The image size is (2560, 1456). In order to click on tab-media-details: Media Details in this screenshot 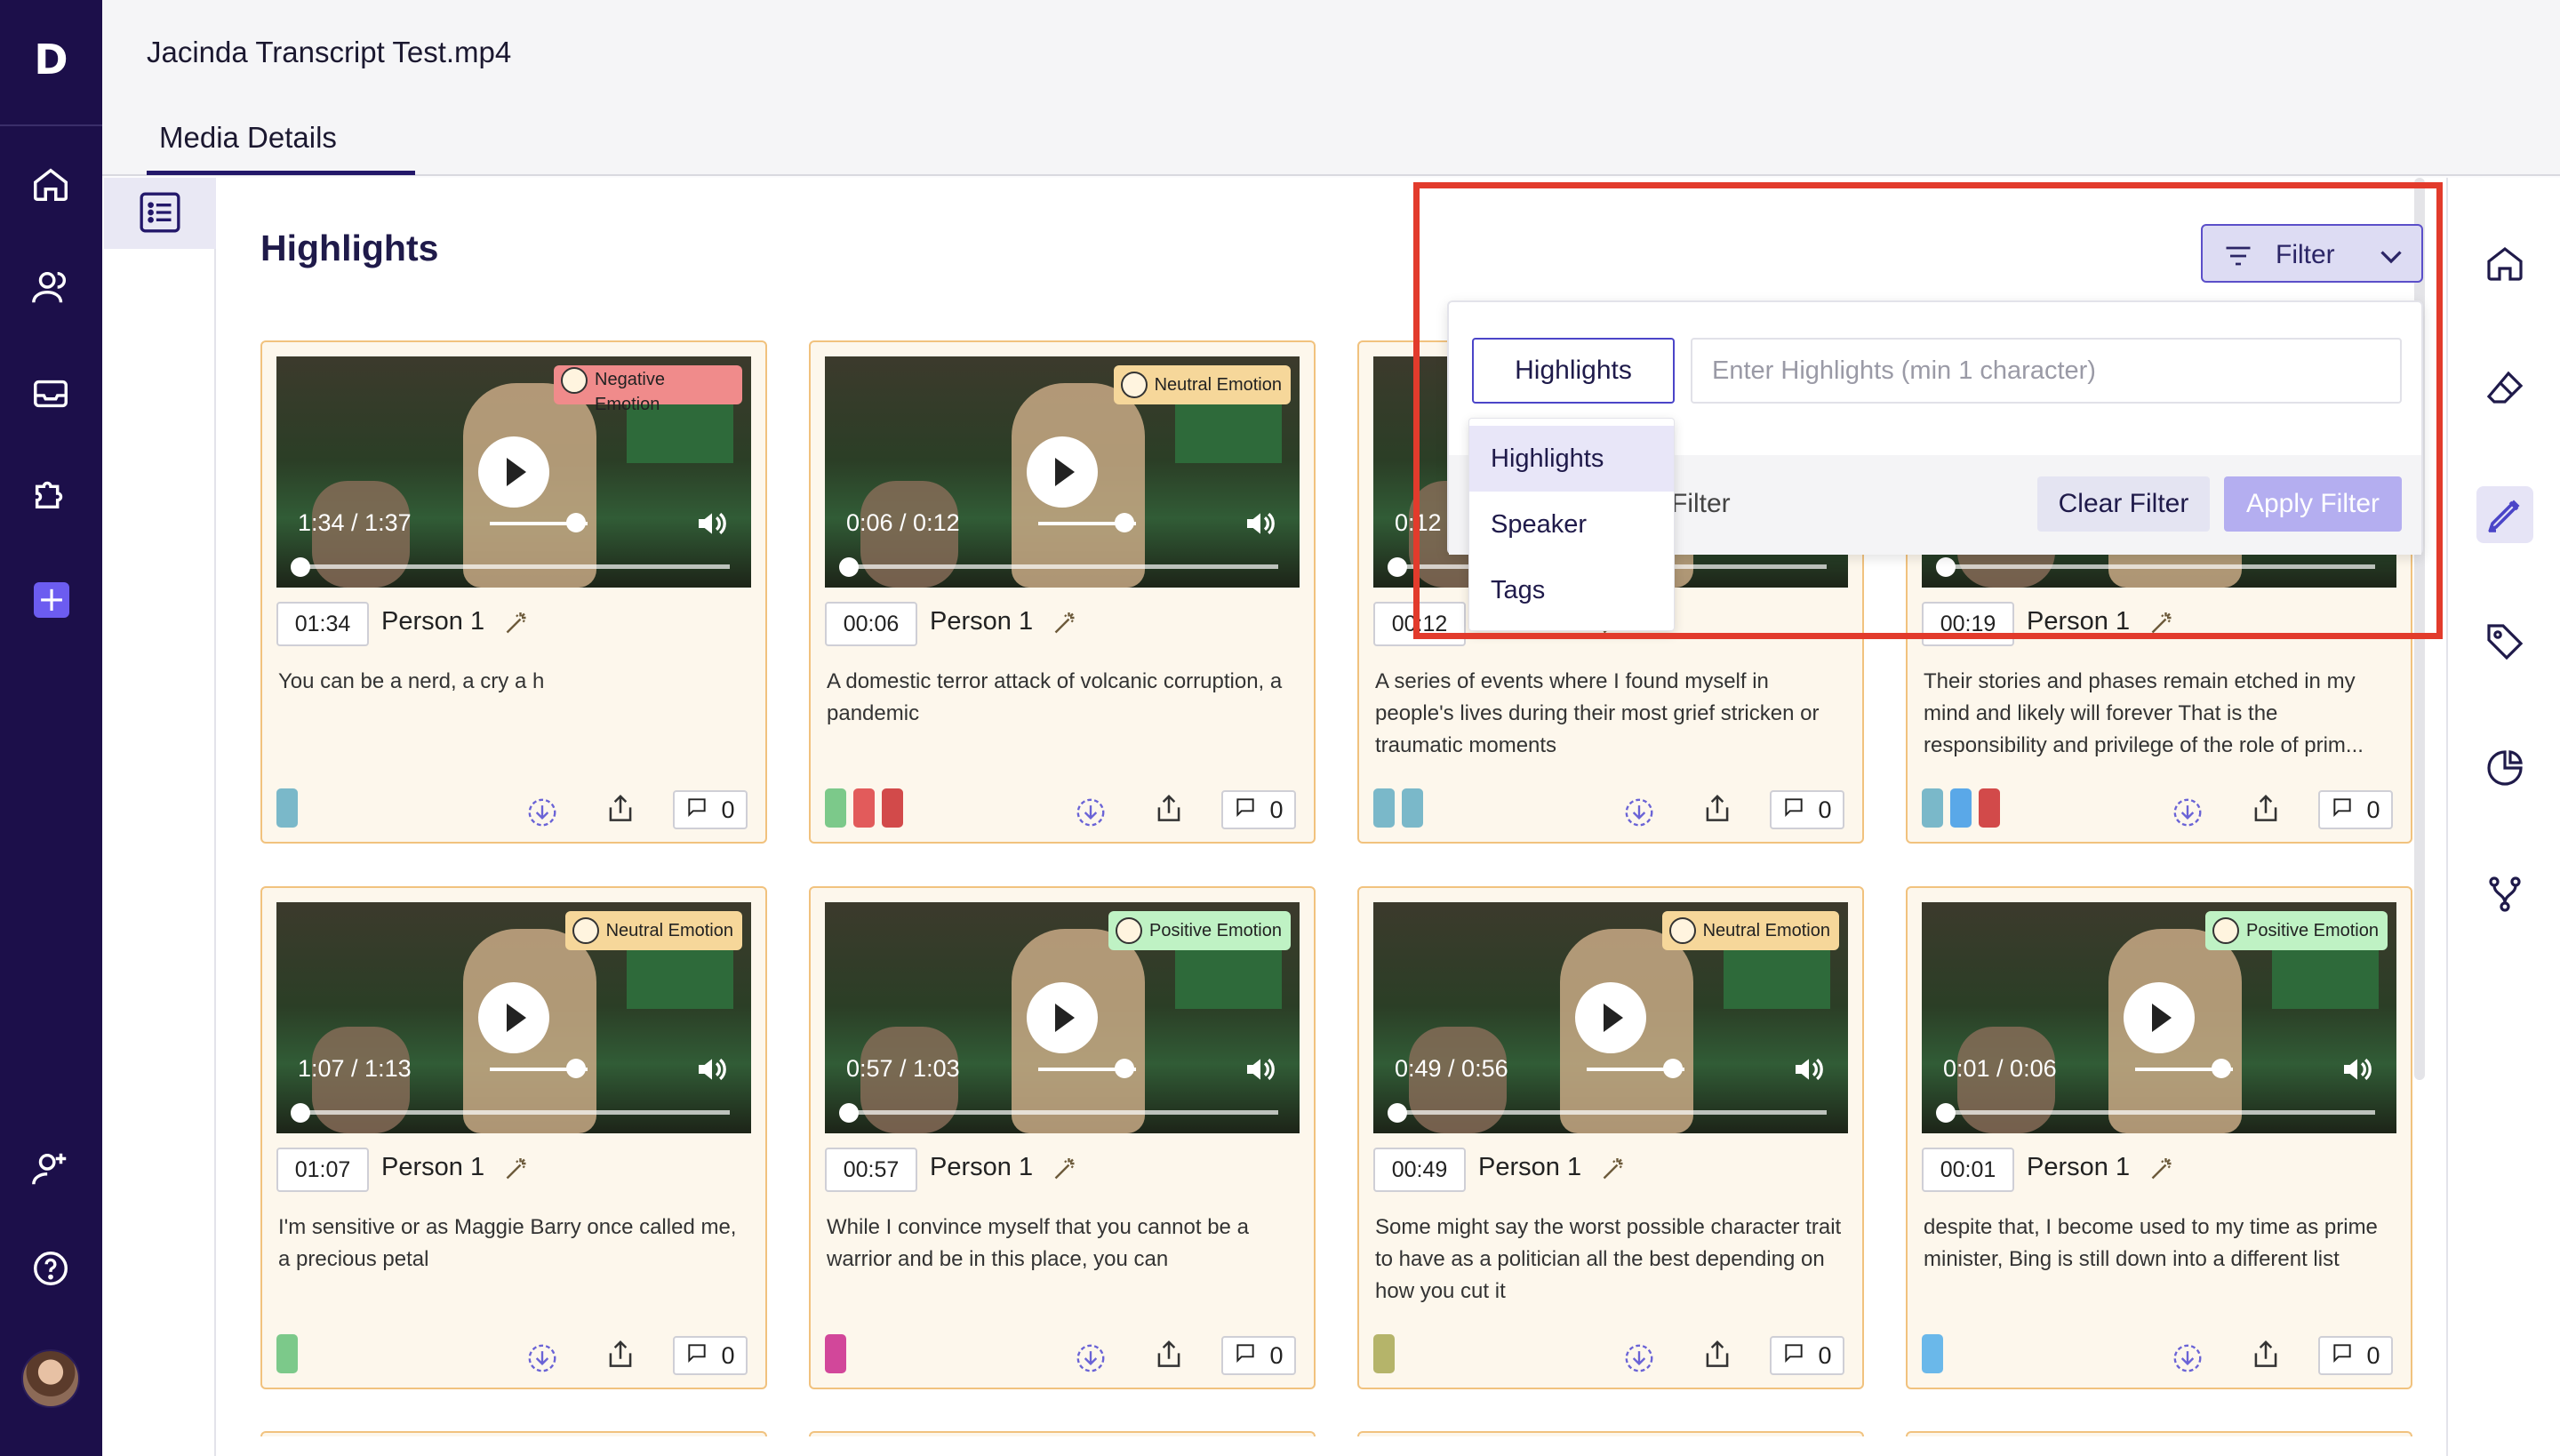, I will do `click(248, 138)`.